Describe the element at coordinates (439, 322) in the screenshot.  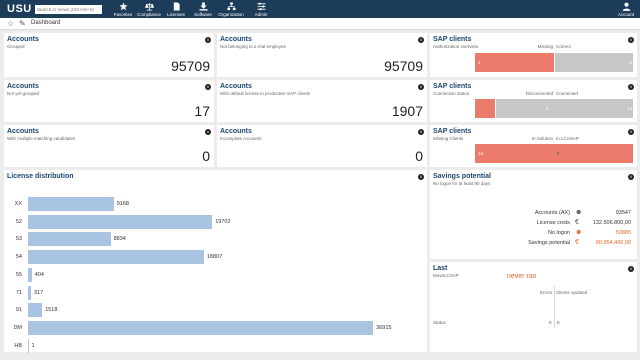
I see `status-row-label: Status` at that location.